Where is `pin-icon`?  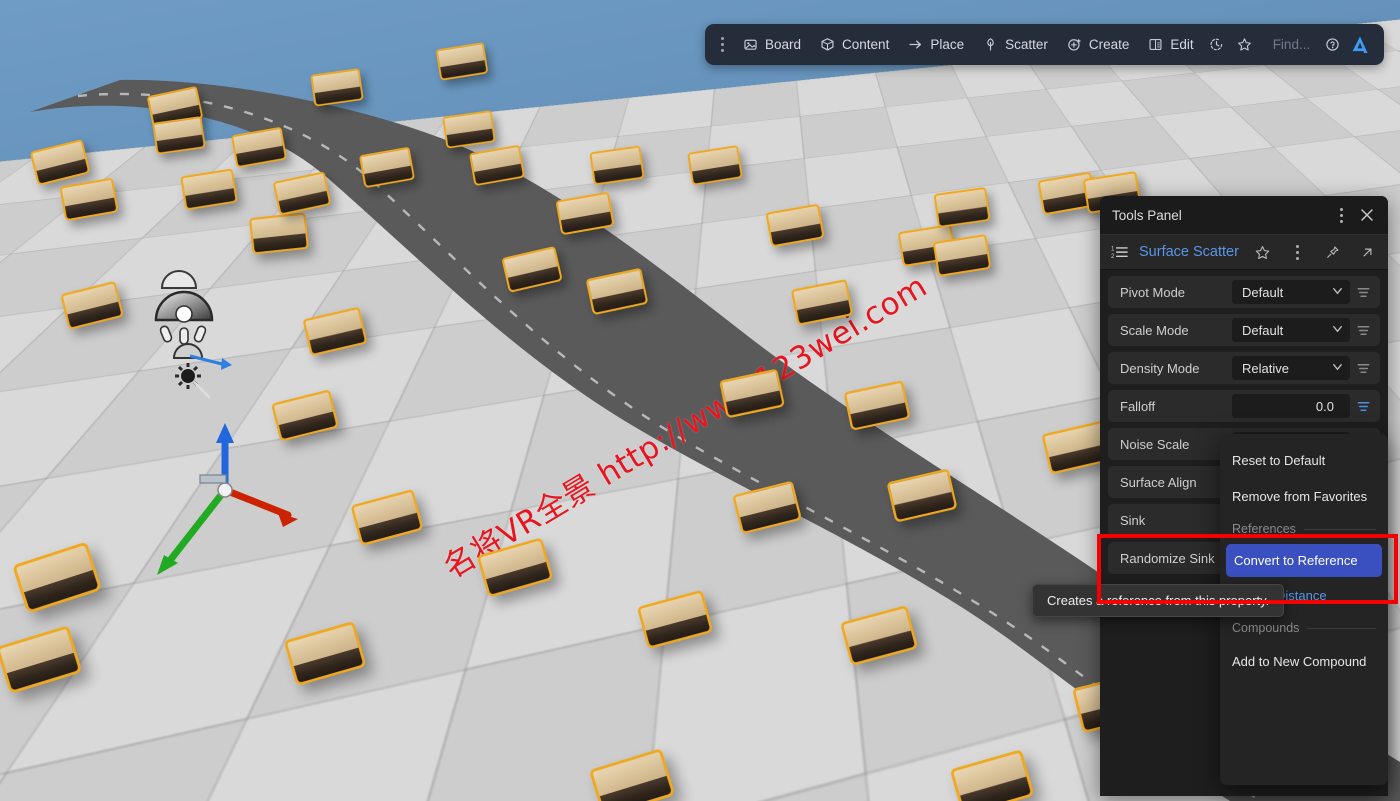 pin-icon is located at coordinates (1332, 252).